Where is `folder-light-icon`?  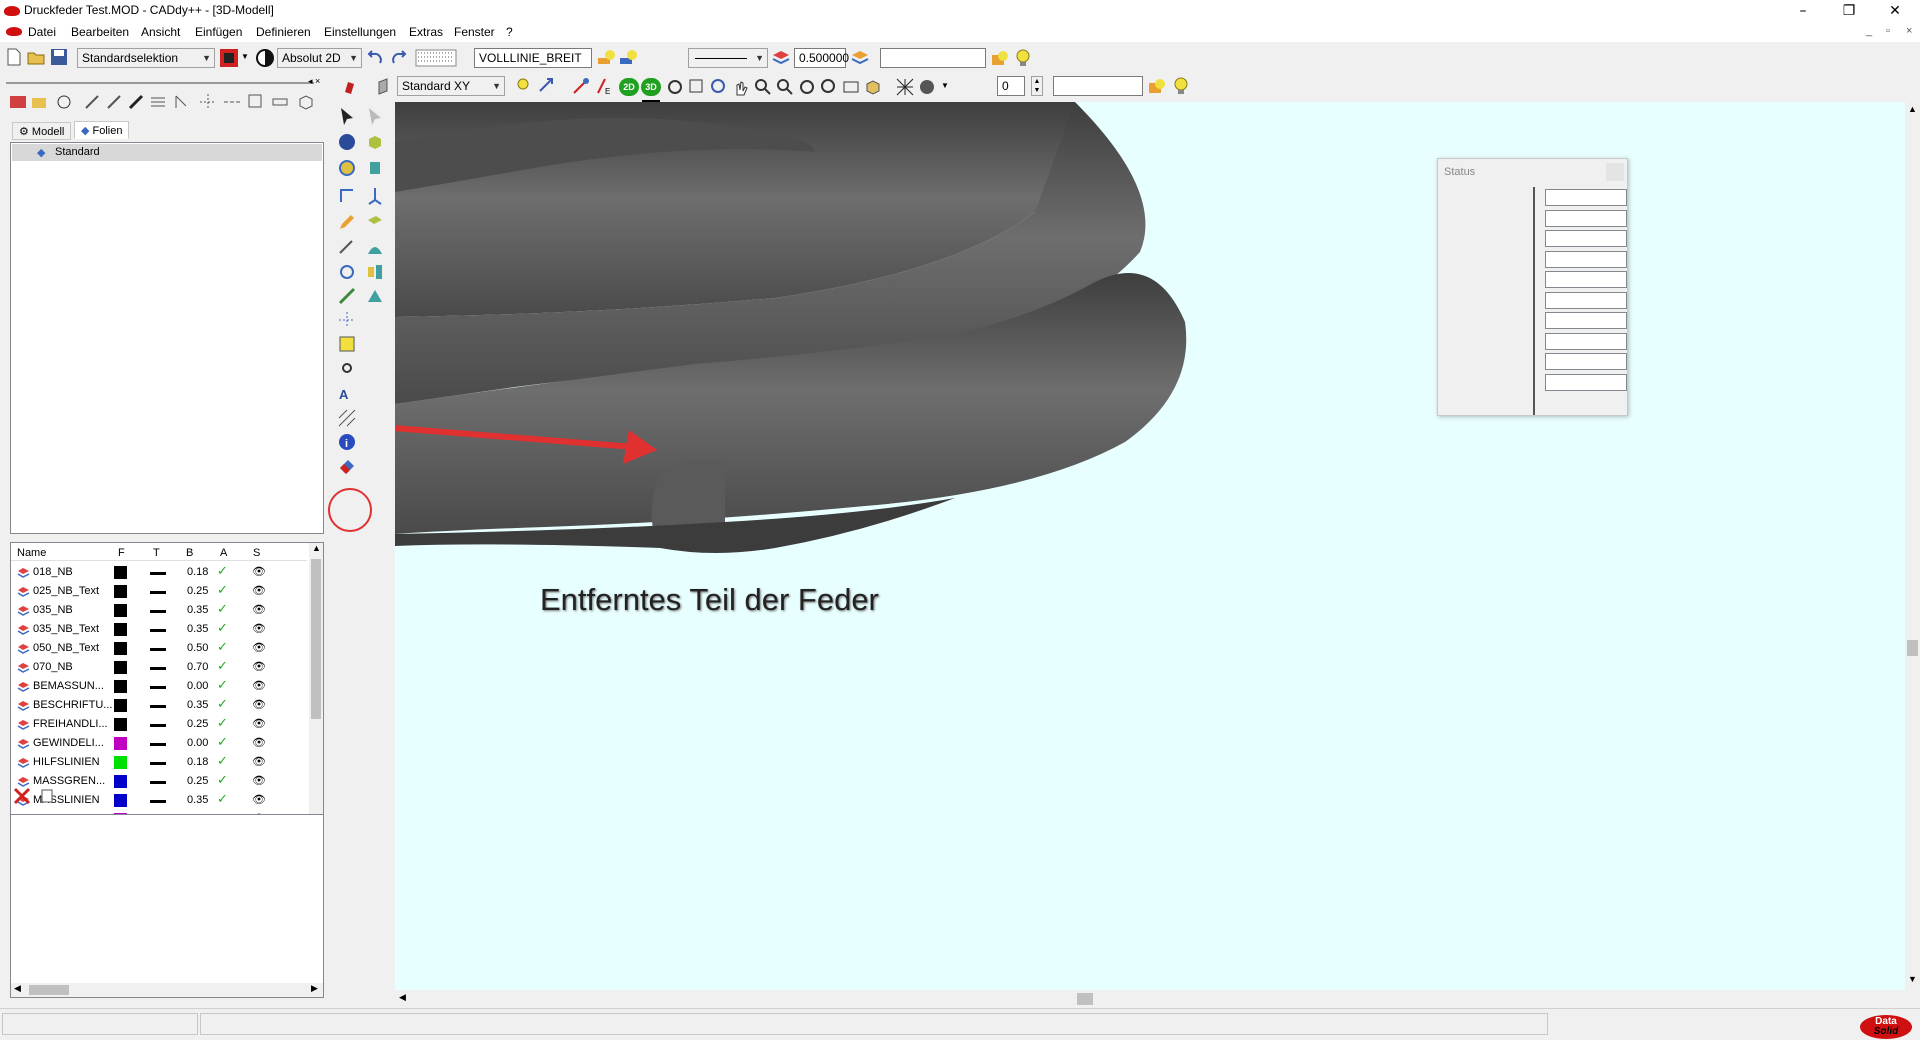 folder-light-icon is located at coordinates (1157, 86).